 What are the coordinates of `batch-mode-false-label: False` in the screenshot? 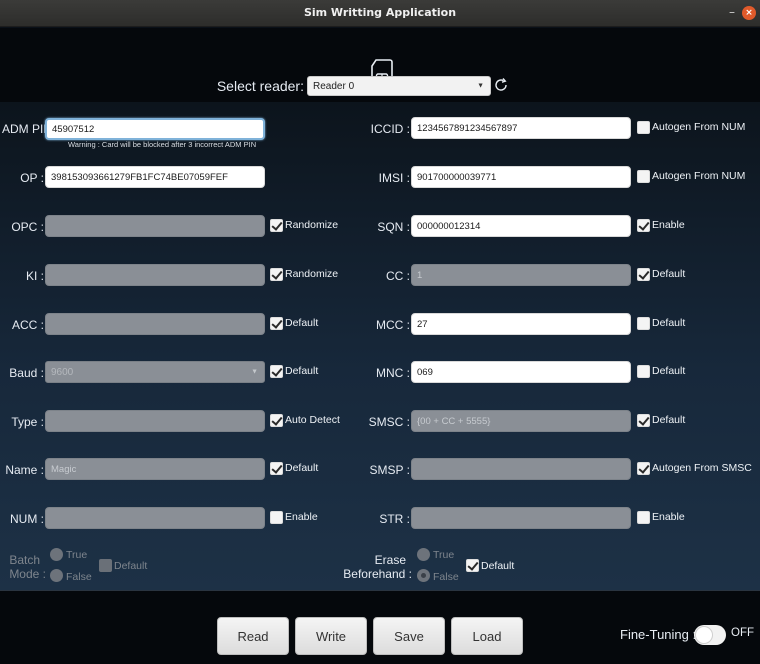 It's located at (79, 577).